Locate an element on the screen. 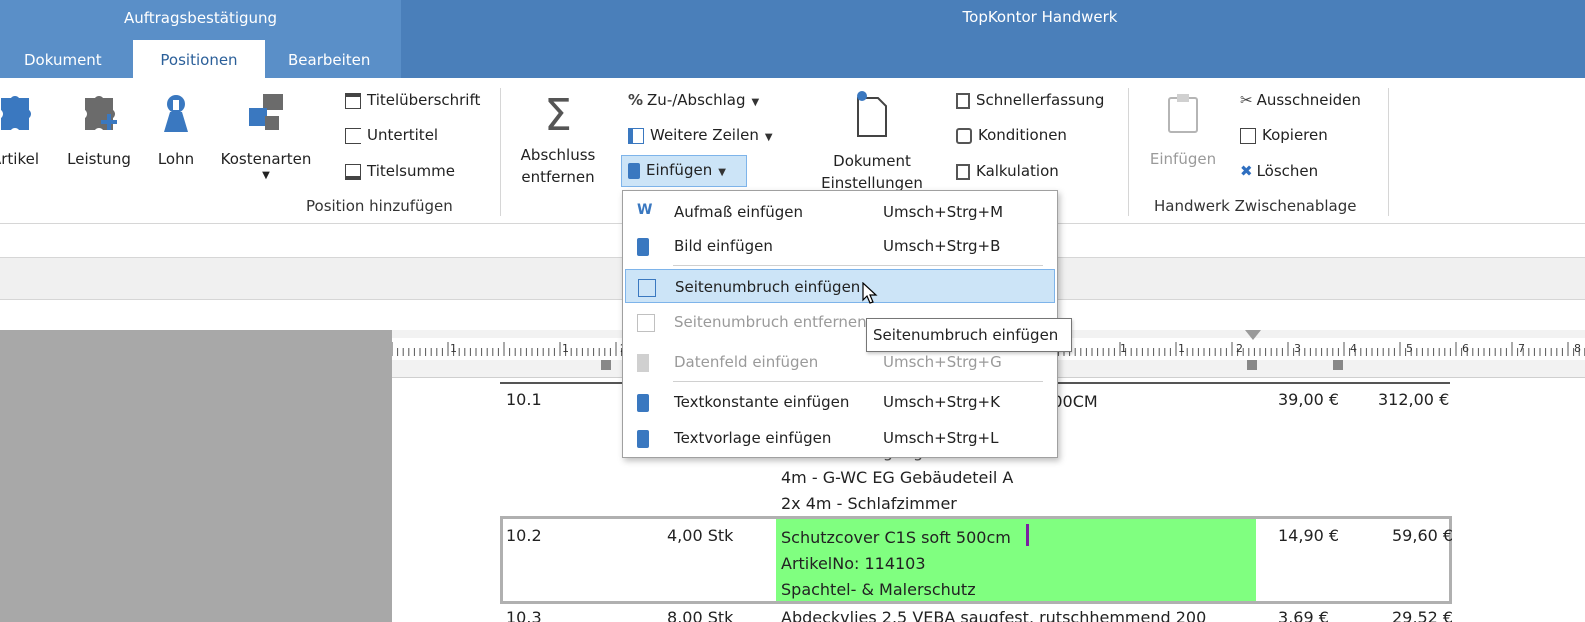 This screenshot has width=1585, height=622. artikel-button: Artikel is located at coordinates (23, 131).